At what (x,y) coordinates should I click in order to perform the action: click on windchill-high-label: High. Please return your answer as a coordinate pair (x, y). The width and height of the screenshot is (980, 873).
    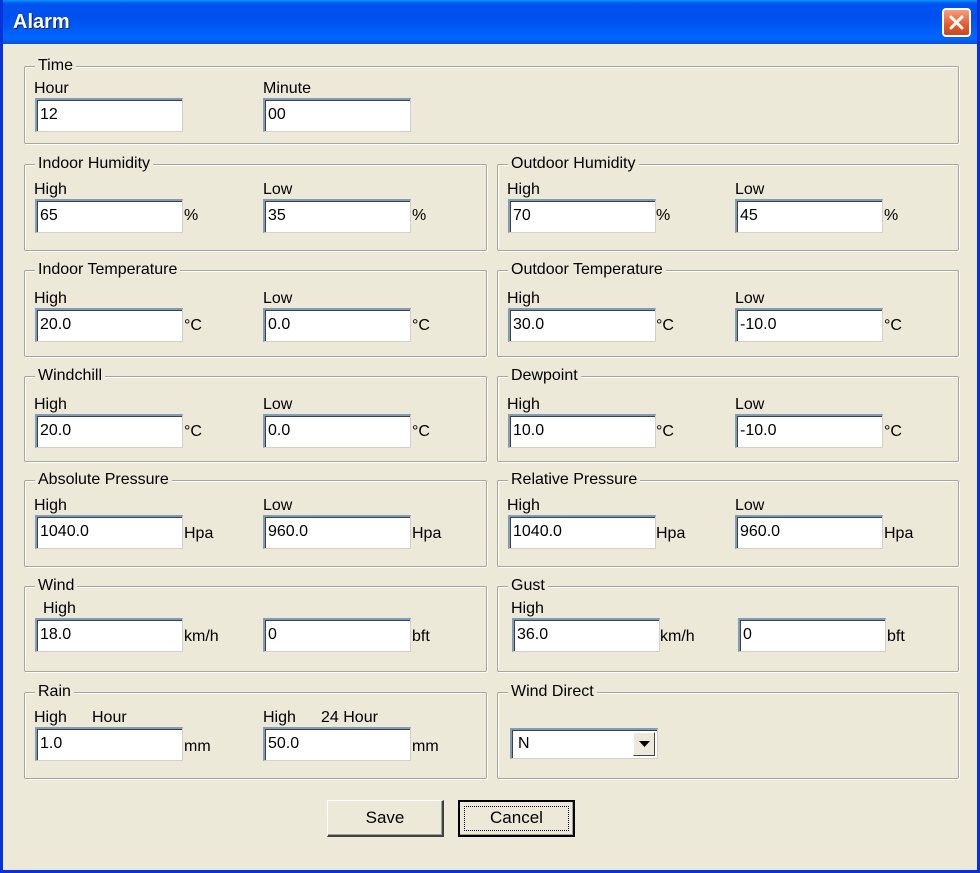
    Looking at the image, I should click on (50, 404).